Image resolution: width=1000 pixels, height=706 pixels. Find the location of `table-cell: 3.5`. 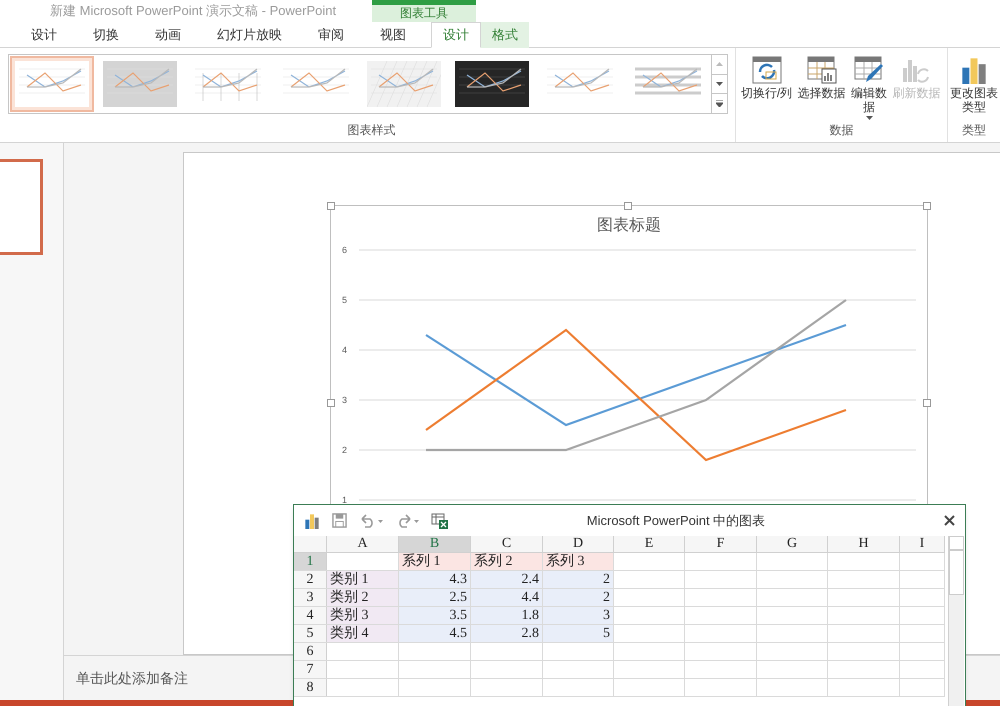

table-cell: 3.5 is located at coordinates (435, 615).